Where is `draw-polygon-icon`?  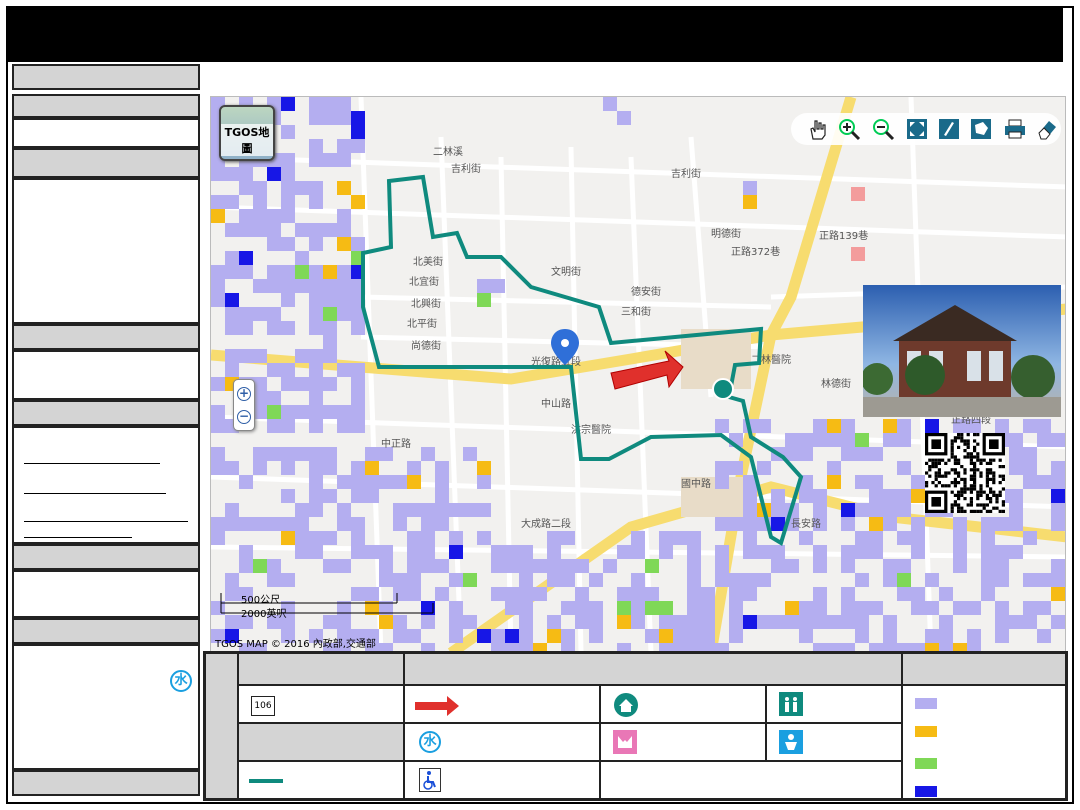 draw-polygon-icon is located at coordinates (981, 129).